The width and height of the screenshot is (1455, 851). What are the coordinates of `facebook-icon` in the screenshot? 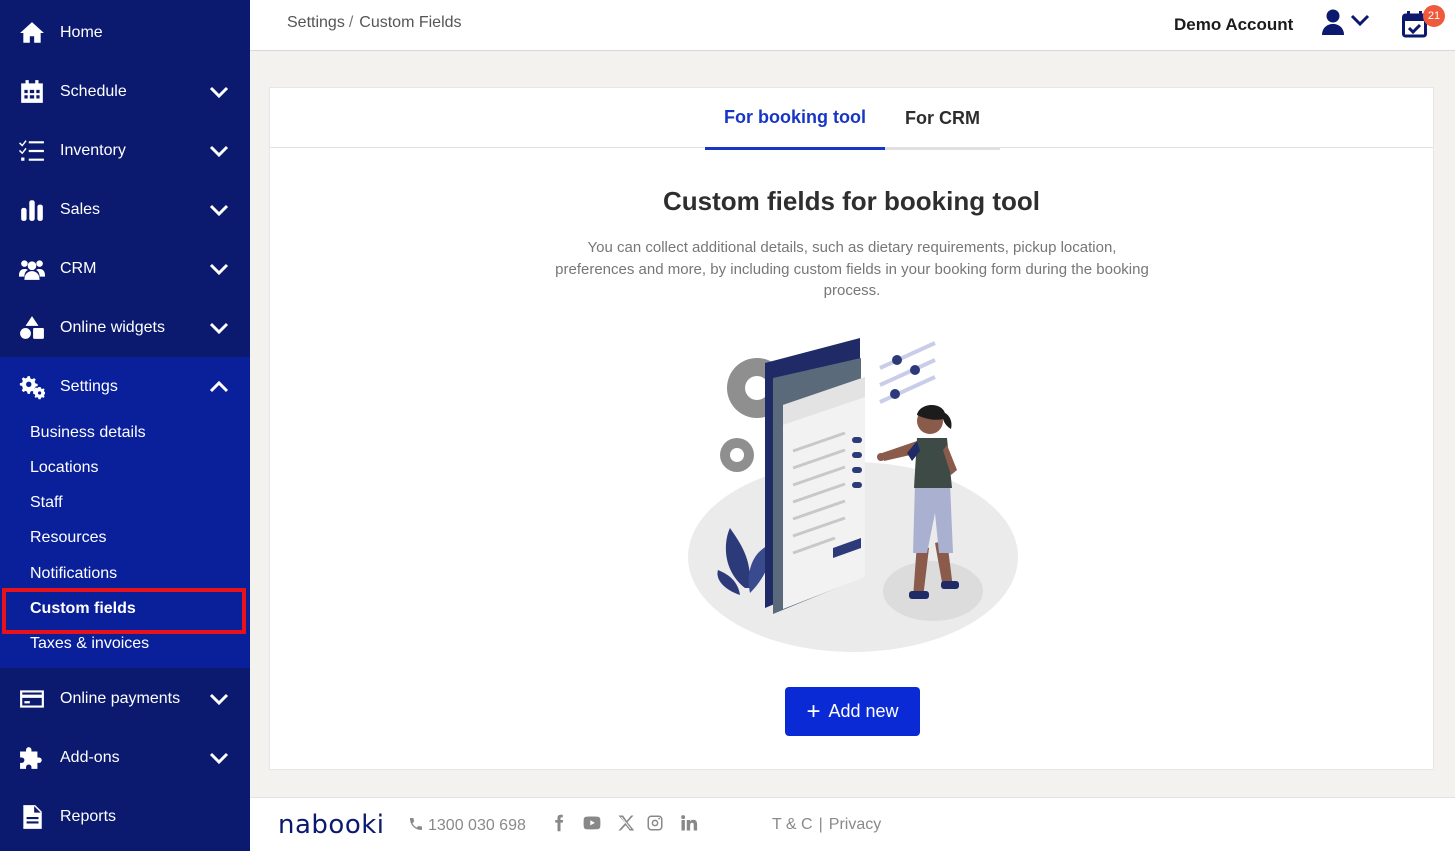 It's located at (560, 824).